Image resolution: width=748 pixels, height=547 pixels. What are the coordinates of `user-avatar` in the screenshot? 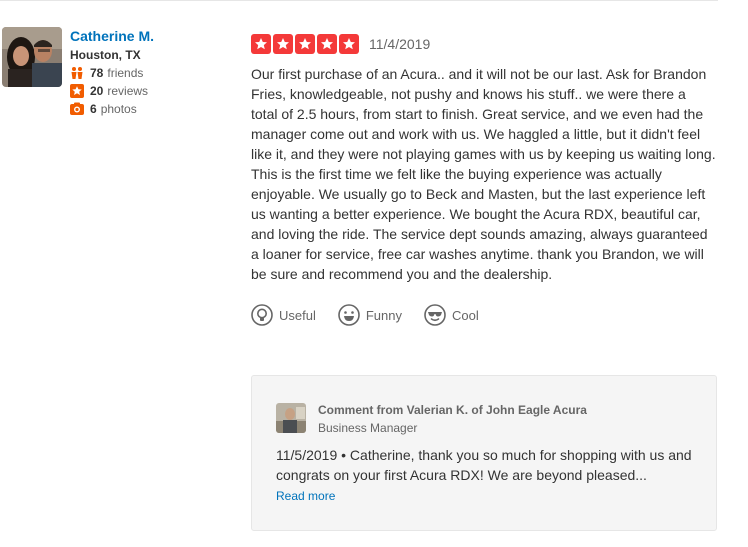 It's located at (32, 57).